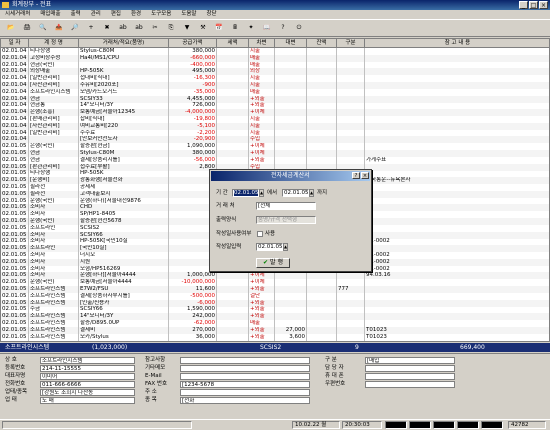  Describe the element at coordinates (351, 43) in the screenshot. I see `column-header: 구분` at that location.